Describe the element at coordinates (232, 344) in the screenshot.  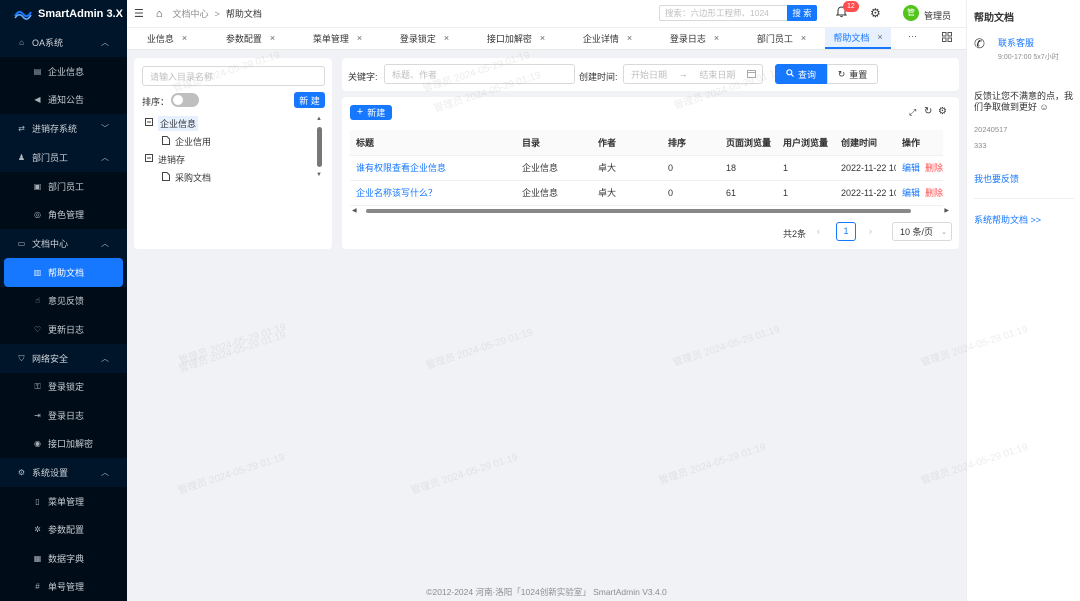
I see `watermark-text: 管理员 2024-05-29 01:19` at that location.